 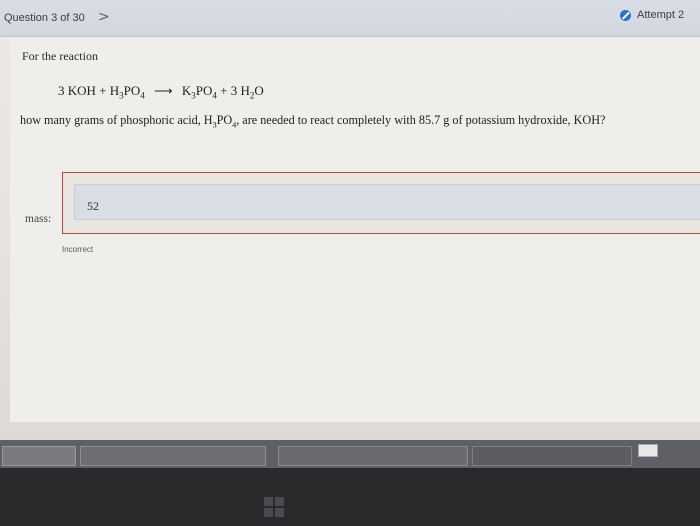 What do you see at coordinates (648, 450) in the screenshot?
I see `keyboard-icon` at bounding box center [648, 450].